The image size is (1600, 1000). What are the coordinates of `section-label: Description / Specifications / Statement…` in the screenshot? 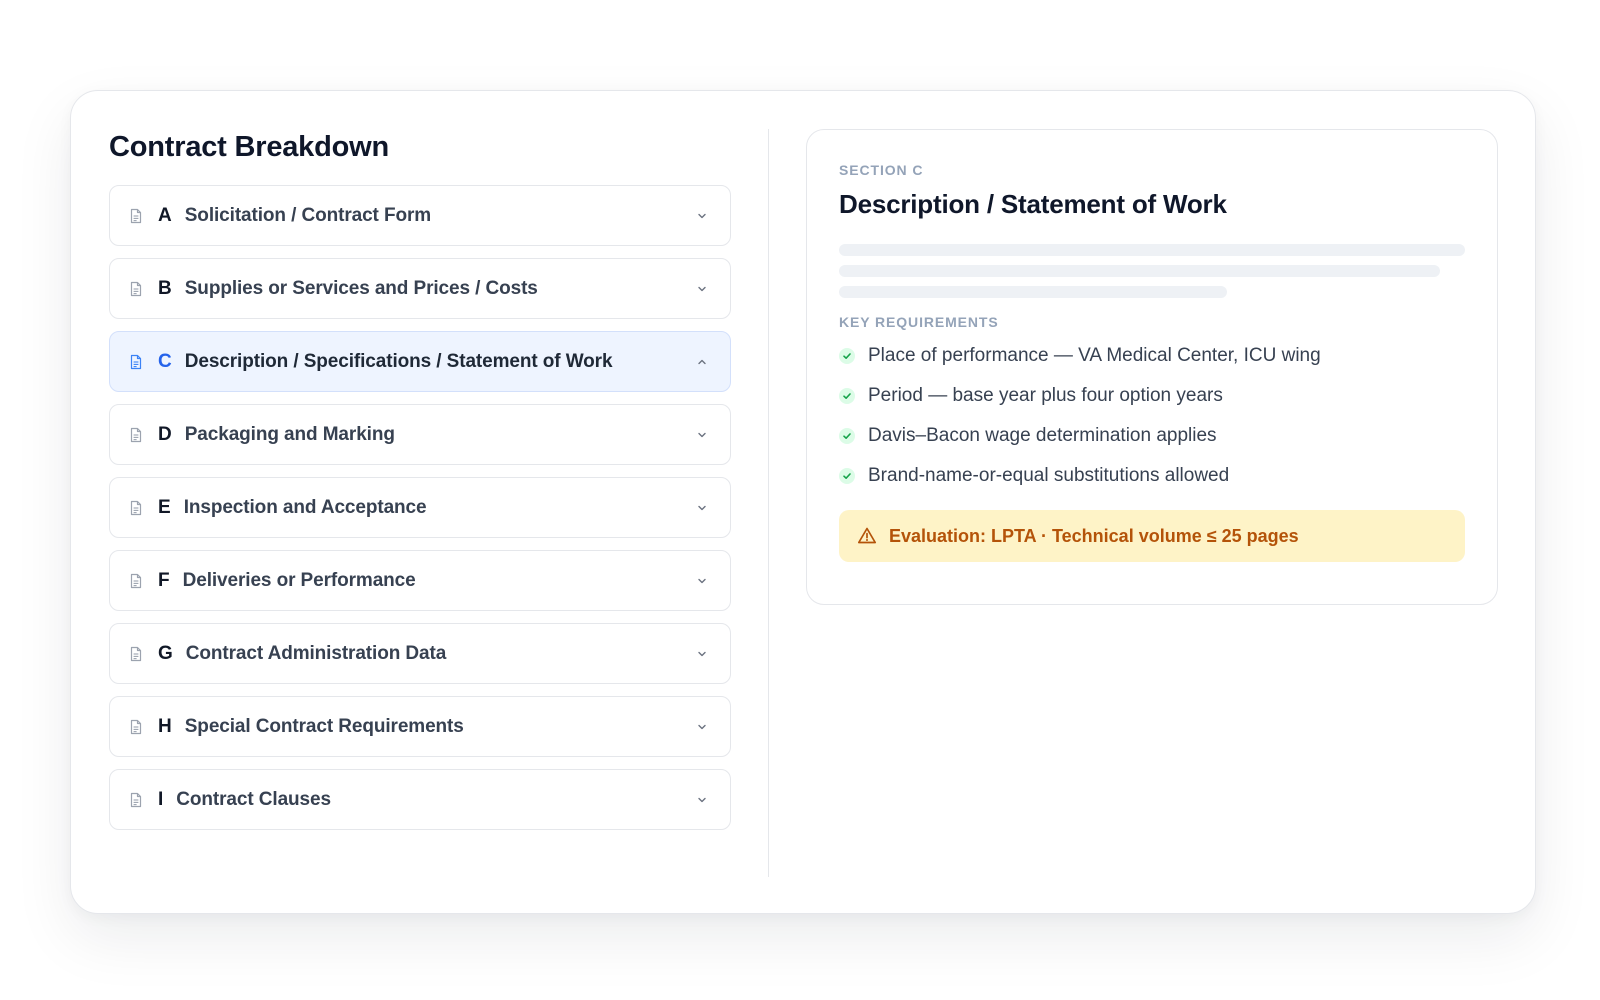 It's located at (398, 361).